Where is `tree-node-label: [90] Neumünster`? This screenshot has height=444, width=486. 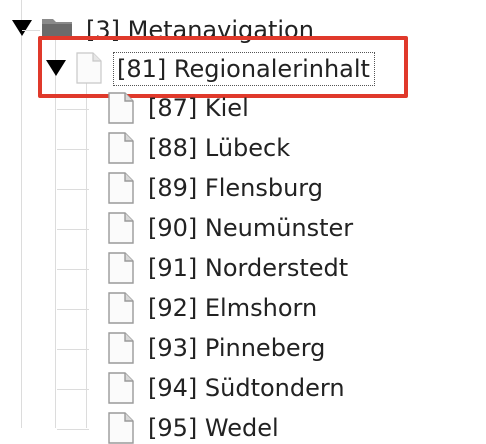
tree-node-label: [90] Neumünster is located at coordinates (250, 228).